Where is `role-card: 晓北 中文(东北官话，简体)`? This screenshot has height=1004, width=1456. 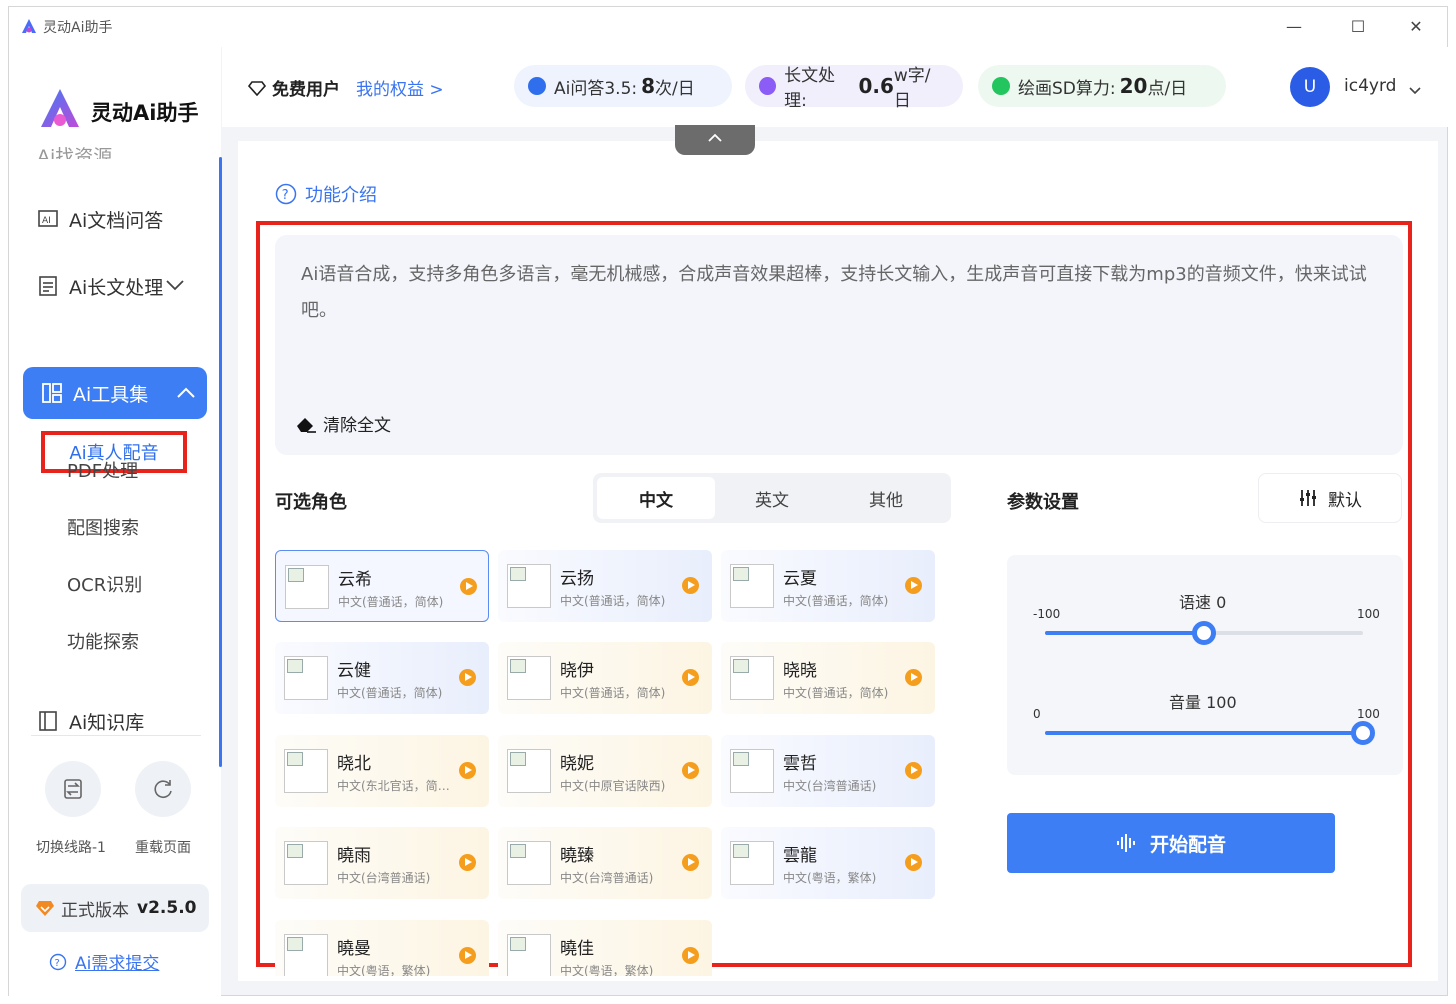
role-card: 晓北 中文(东北官话，简体) is located at coordinates (382, 771).